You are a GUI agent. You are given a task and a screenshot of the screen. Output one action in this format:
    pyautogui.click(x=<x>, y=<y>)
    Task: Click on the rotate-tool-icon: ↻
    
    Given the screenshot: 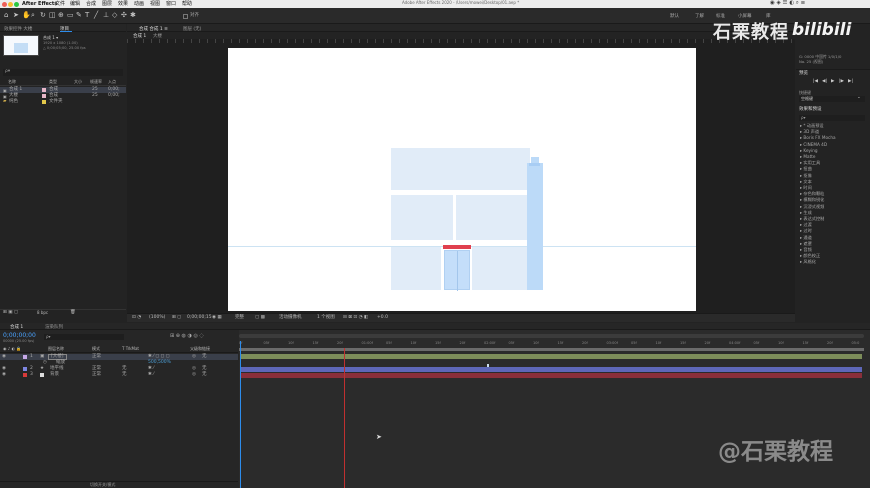 What is the action you would take?
    pyautogui.click(x=43, y=15)
    